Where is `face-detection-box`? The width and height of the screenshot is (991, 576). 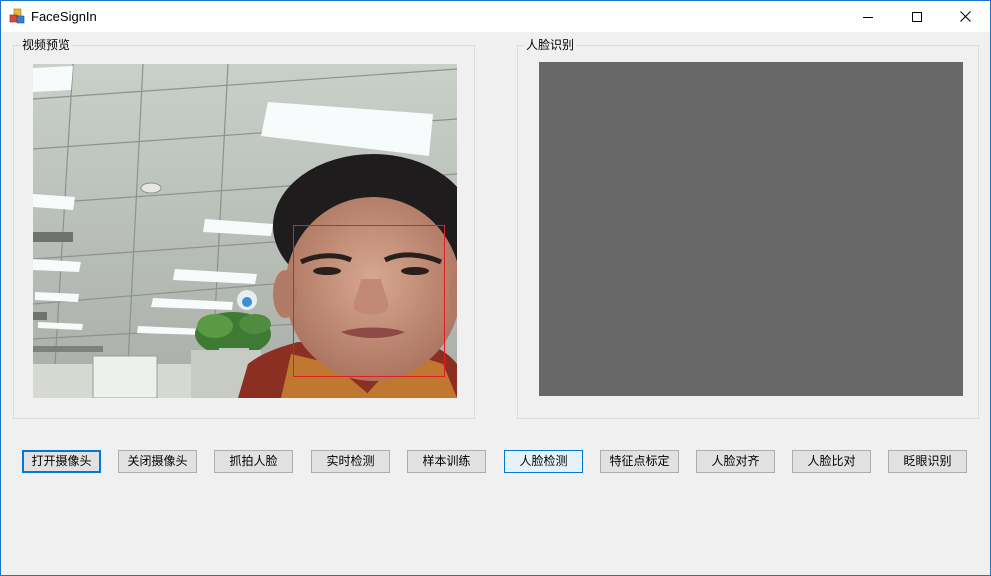
face-detection-box is located at coordinates (369, 301).